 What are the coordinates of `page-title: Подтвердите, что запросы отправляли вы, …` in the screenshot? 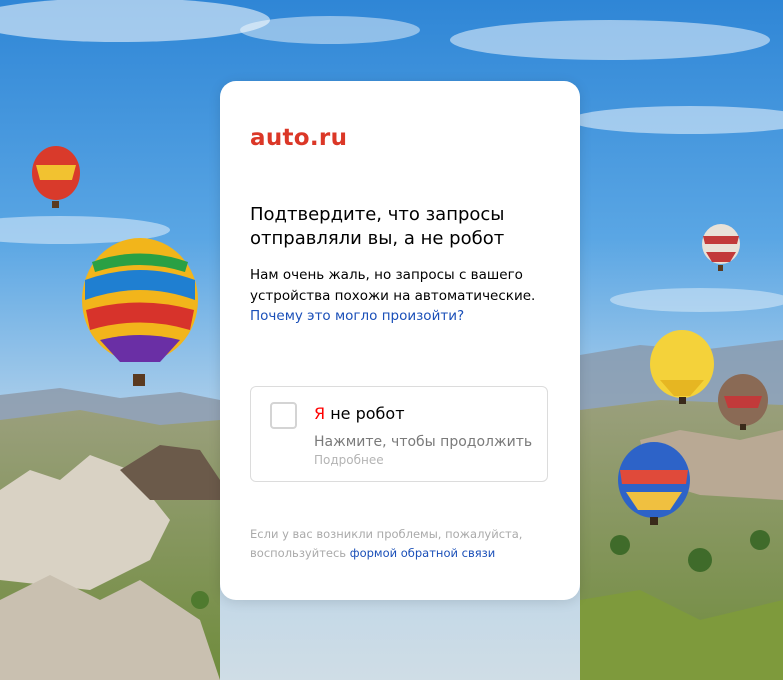 It's located at (377, 226).